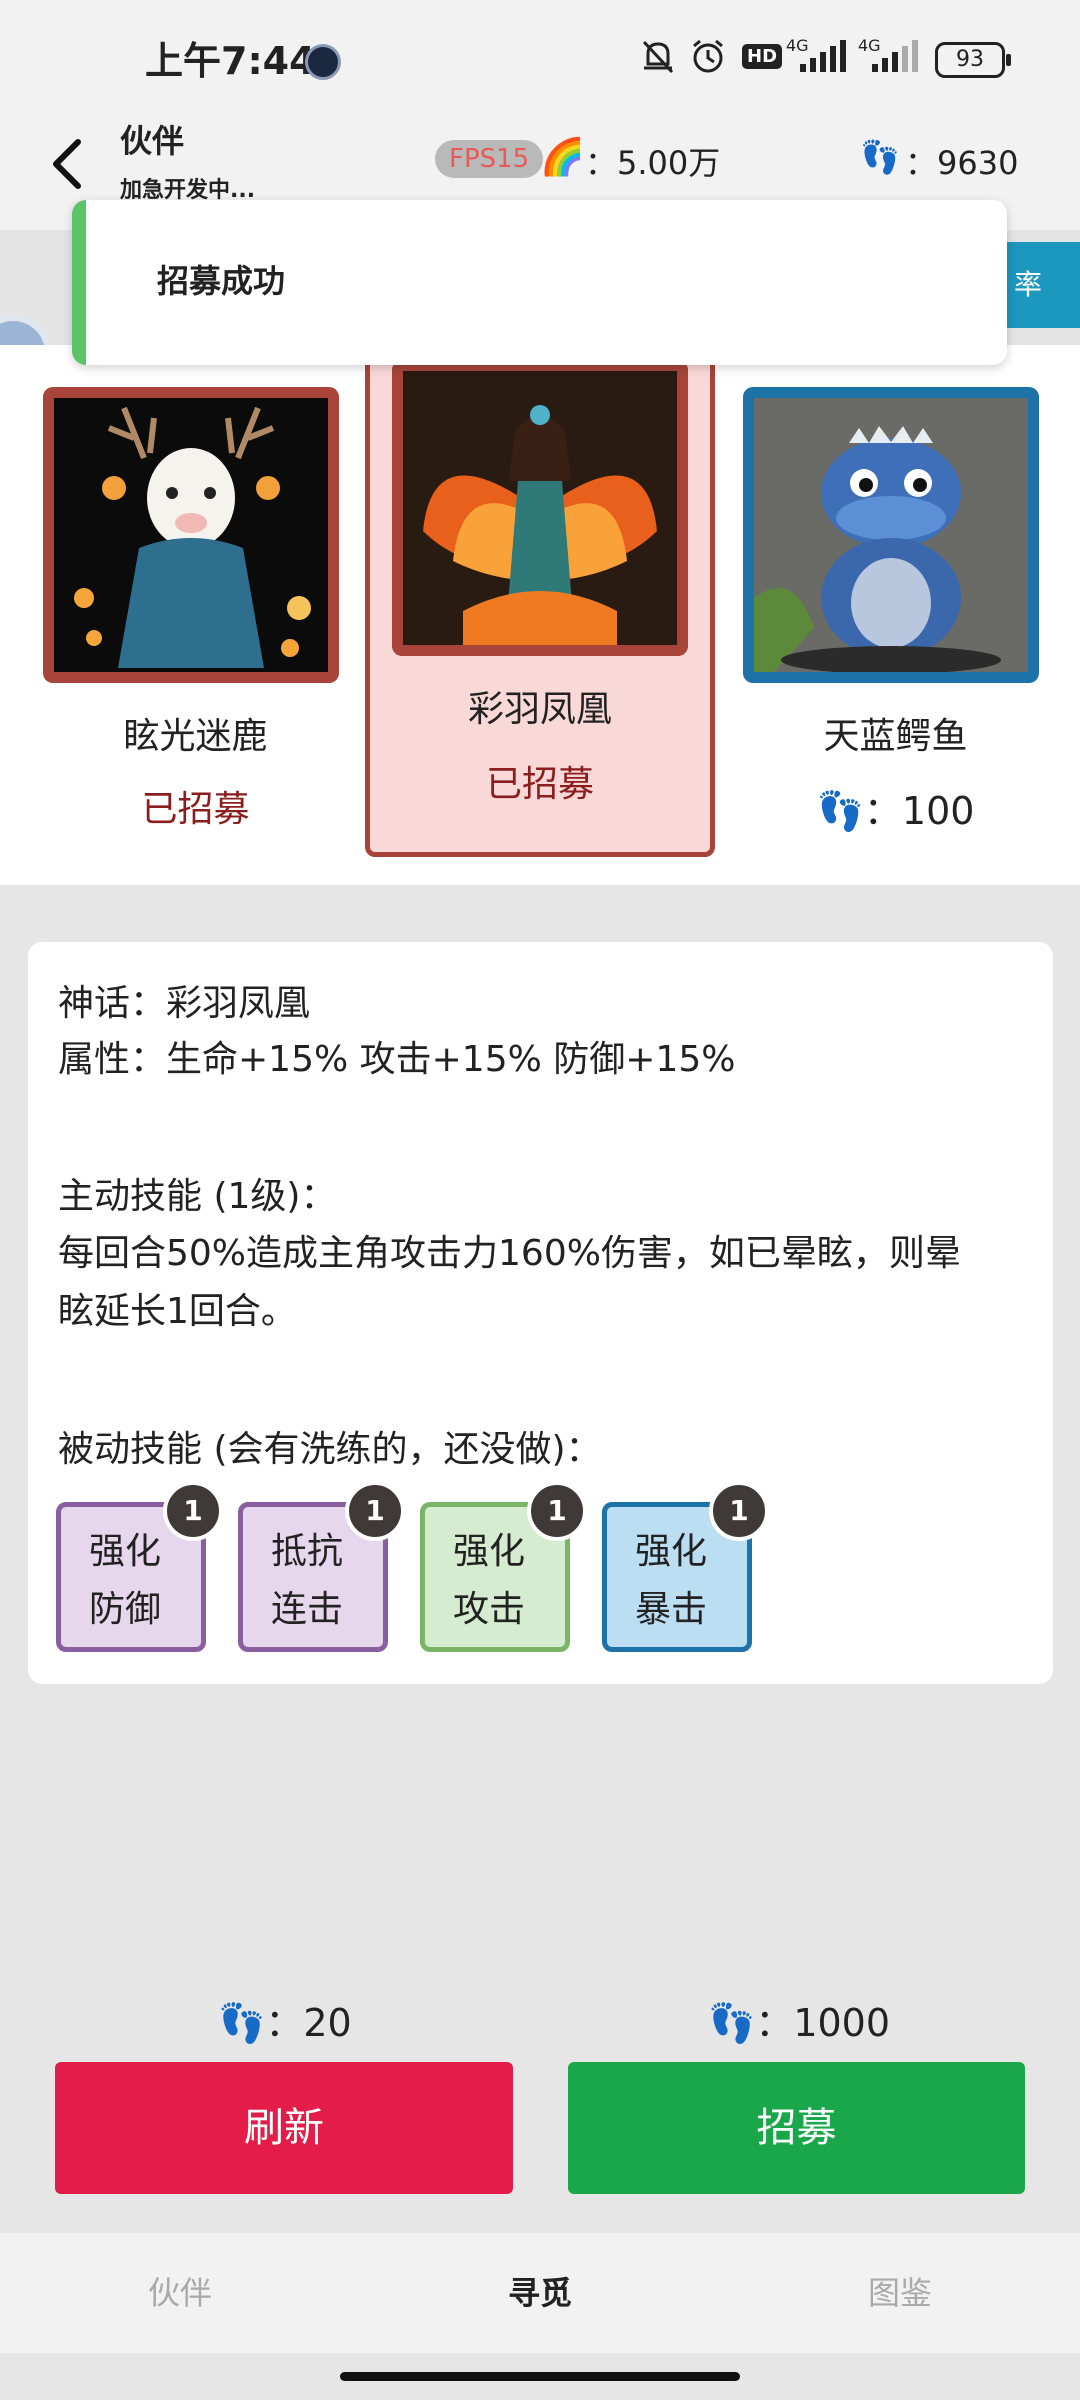 The width and height of the screenshot is (1080, 2400). I want to click on rate-button: 率, so click(1040, 285).